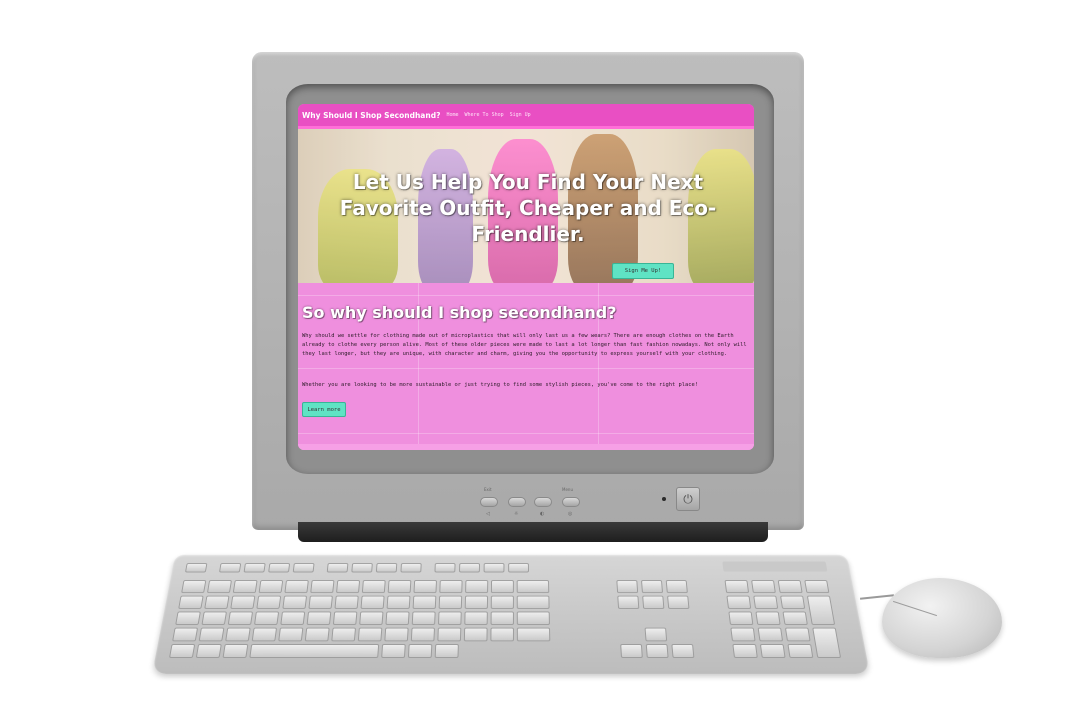 The height and width of the screenshot is (720, 1080). What do you see at coordinates (517, 502) in the screenshot?
I see `monitor-brightness-button` at bounding box center [517, 502].